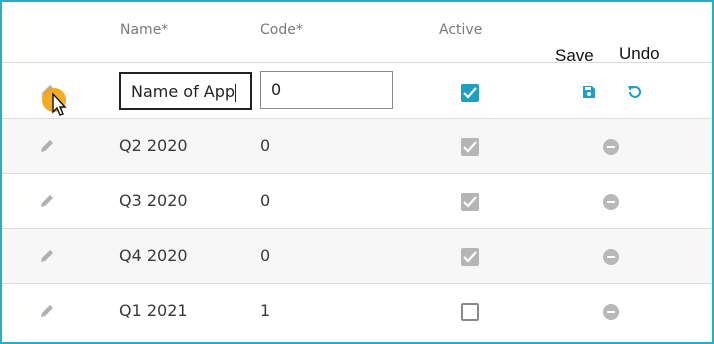 The image size is (714, 344). What do you see at coordinates (635, 92) in the screenshot?
I see `undo-icon` at bounding box center [635, 92].